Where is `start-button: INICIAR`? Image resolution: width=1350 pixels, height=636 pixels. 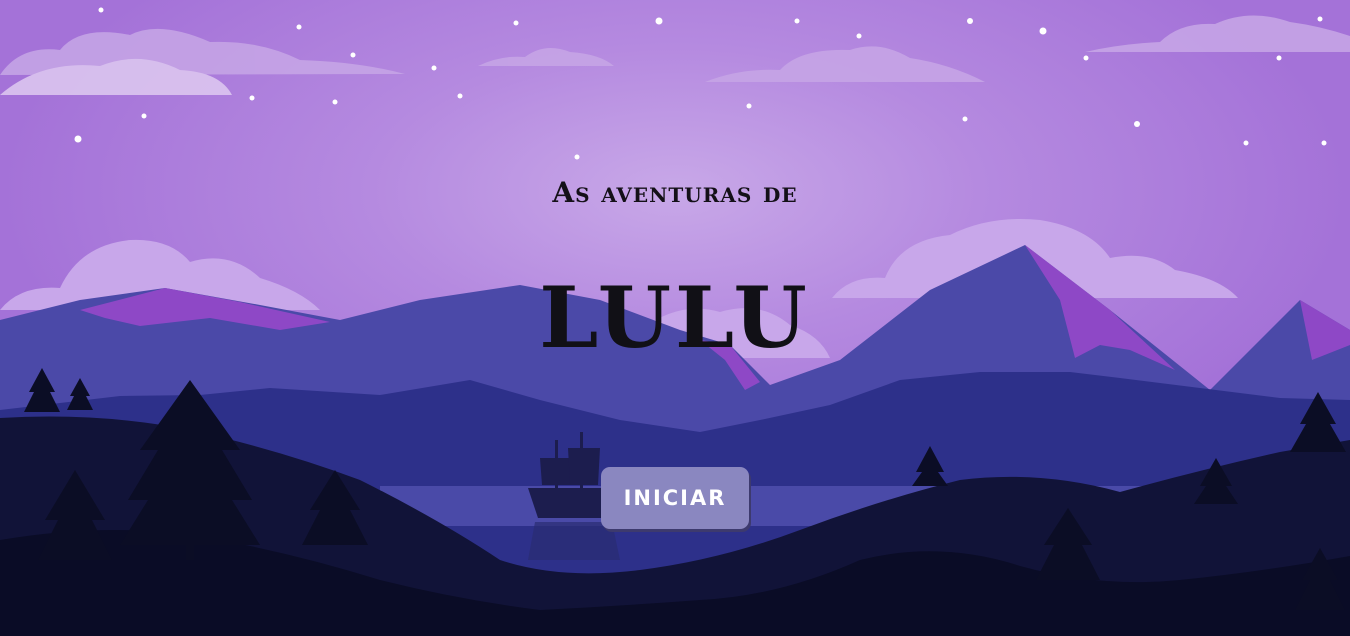 start-button: INICIAR is located at coordinates (675, 498).